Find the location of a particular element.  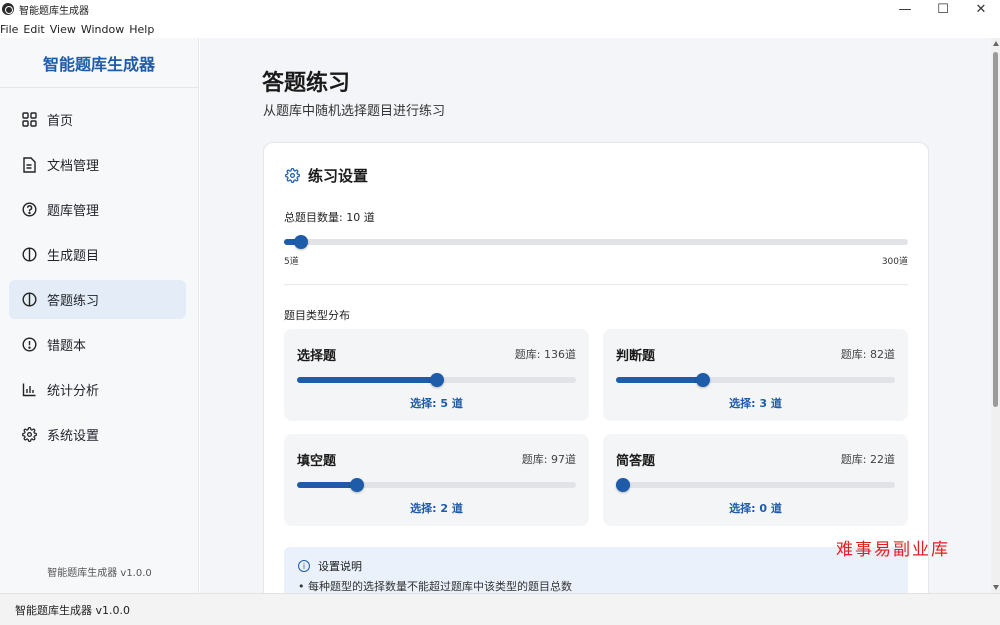

type-slider-choice is located at coordinates (436, 380).